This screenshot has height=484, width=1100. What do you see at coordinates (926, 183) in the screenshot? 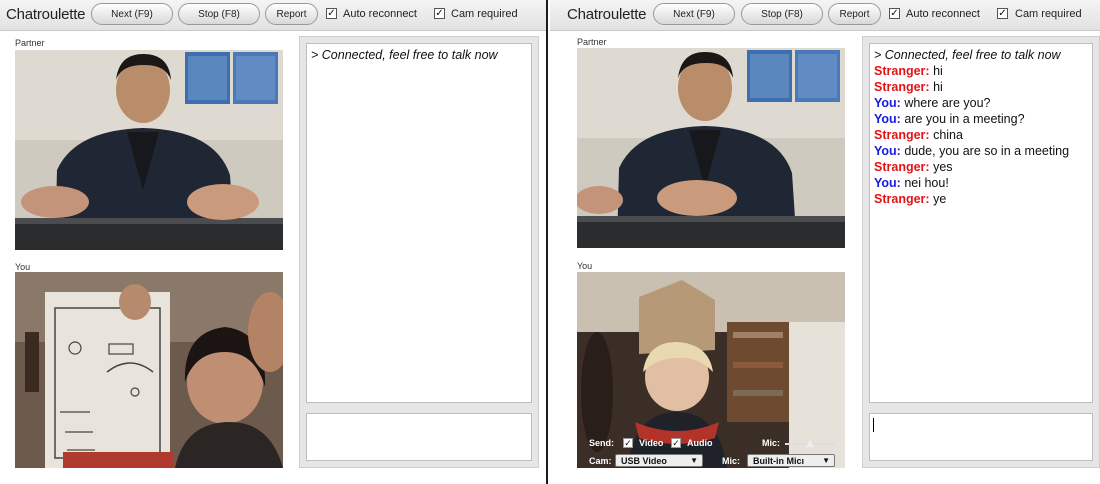
I see `message-text: nei hou!` at bounding box center [926, 183].